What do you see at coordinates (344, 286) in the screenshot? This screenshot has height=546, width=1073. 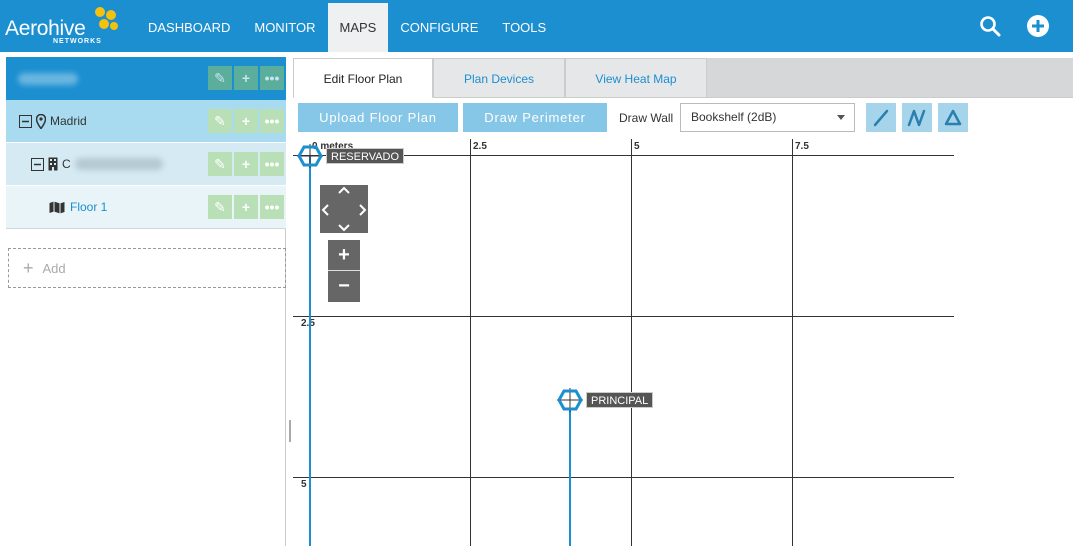 I see `zoom-out-button: −` at bounding box center [344, 286].